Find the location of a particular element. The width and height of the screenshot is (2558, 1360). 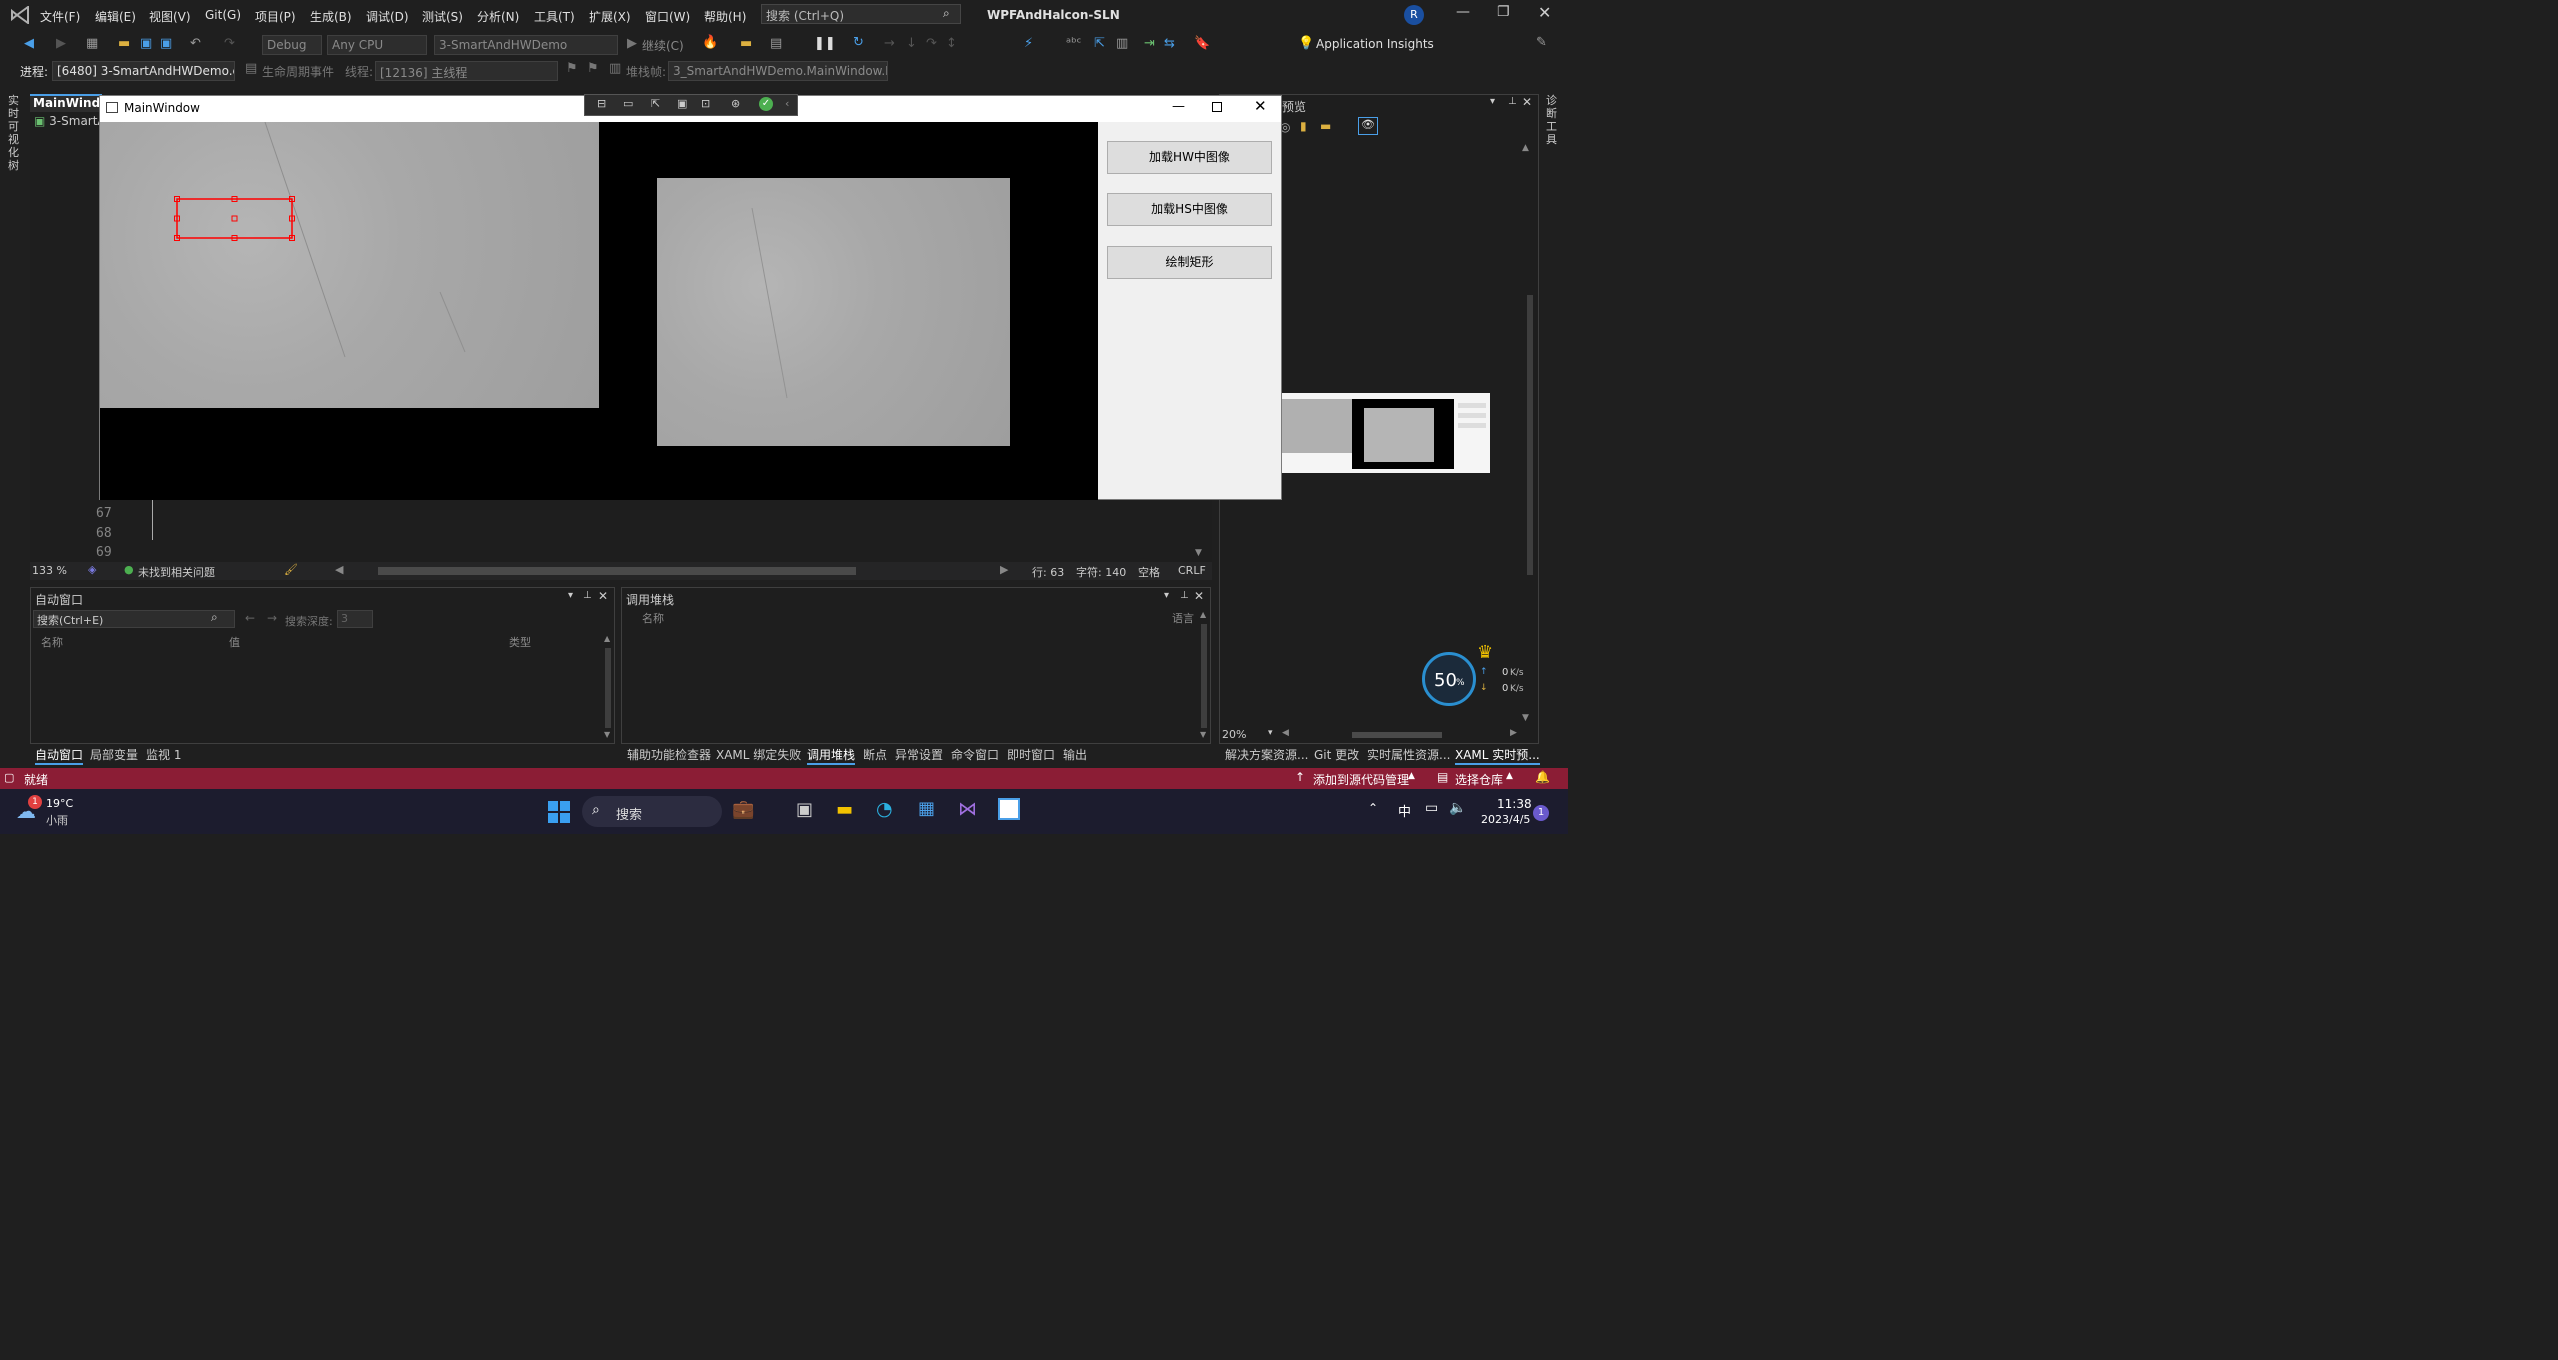

redo-icon: ↷ is located at coordinates (229, 43).